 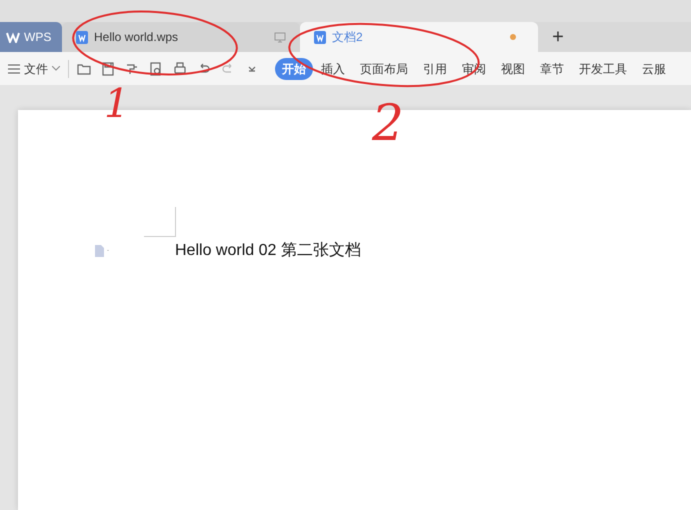 I want to click on ribbon-tab: 开始, so click(x=294, y=69).